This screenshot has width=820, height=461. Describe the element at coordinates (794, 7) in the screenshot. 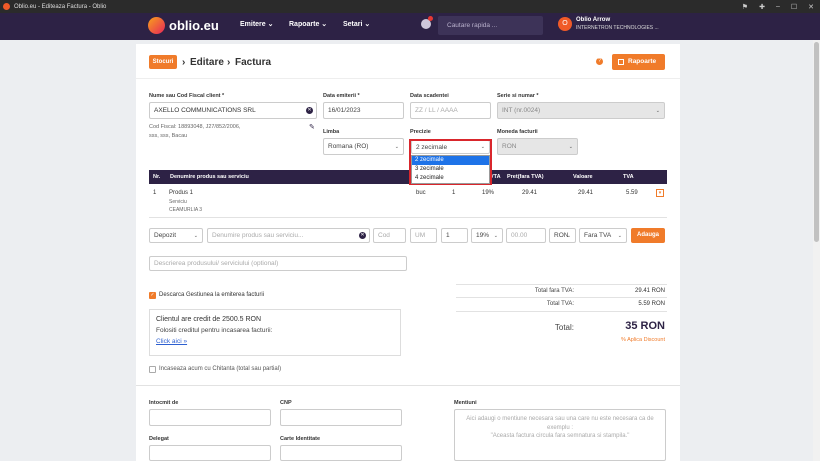

I see `maximize-icon: ☐` at that location.